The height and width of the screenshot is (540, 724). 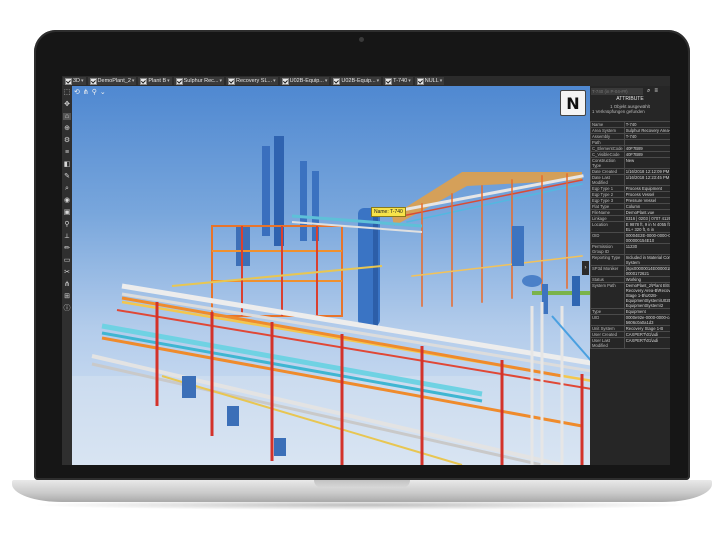 What do you see at coordinates (646, 218) in the screenshot?
I see `attribute-value: 0316 | 0203 | 0707 4126` at bounding box center [646, 218].